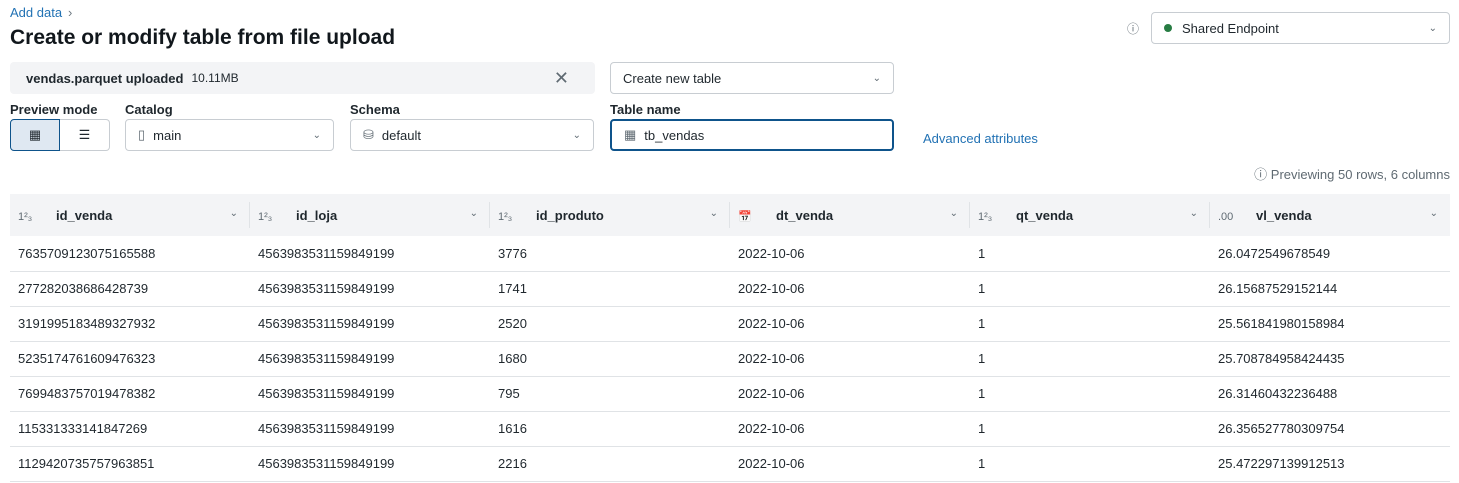 The width and height of the screenshot is (1459, 483). Describe the element at coordinates (167, 135) in the screenshot. I see `catalog-value: main` at that location.